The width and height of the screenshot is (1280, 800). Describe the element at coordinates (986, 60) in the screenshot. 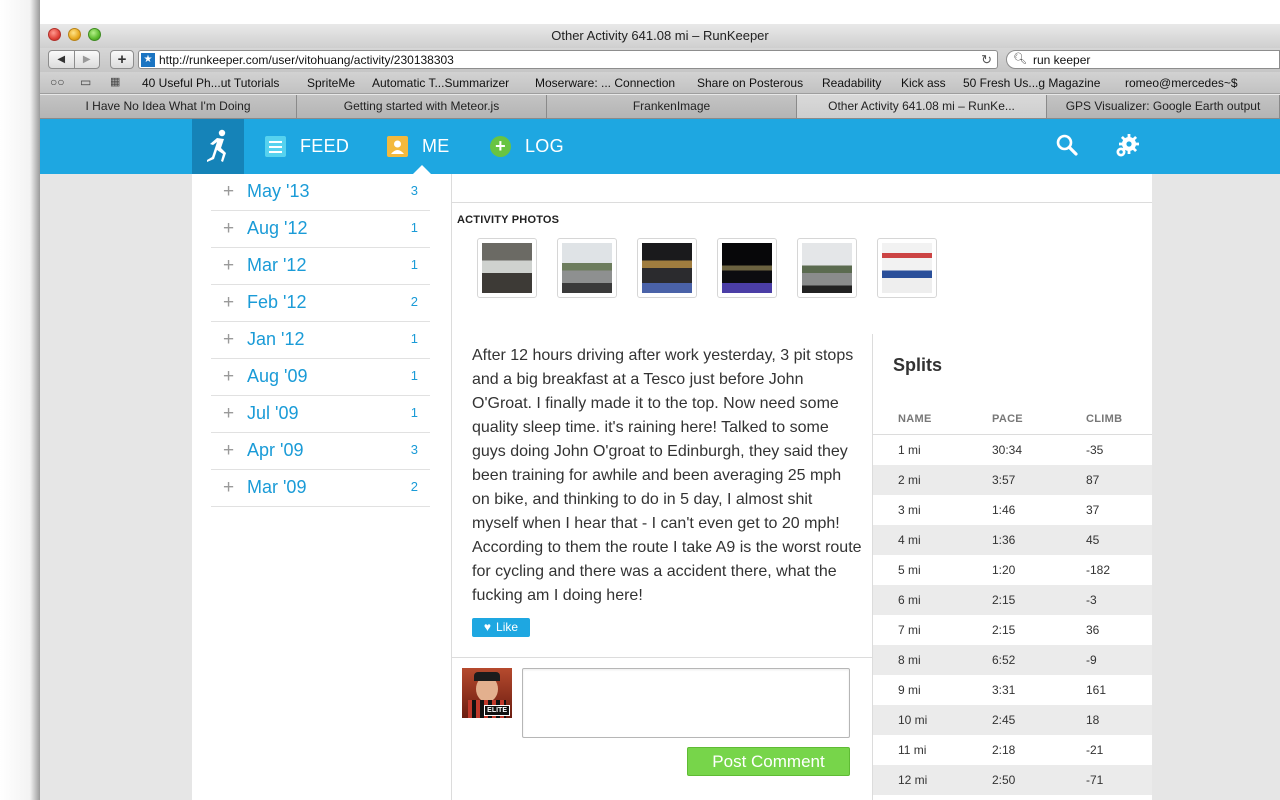

I see `reload-icon: ↻` at that location.